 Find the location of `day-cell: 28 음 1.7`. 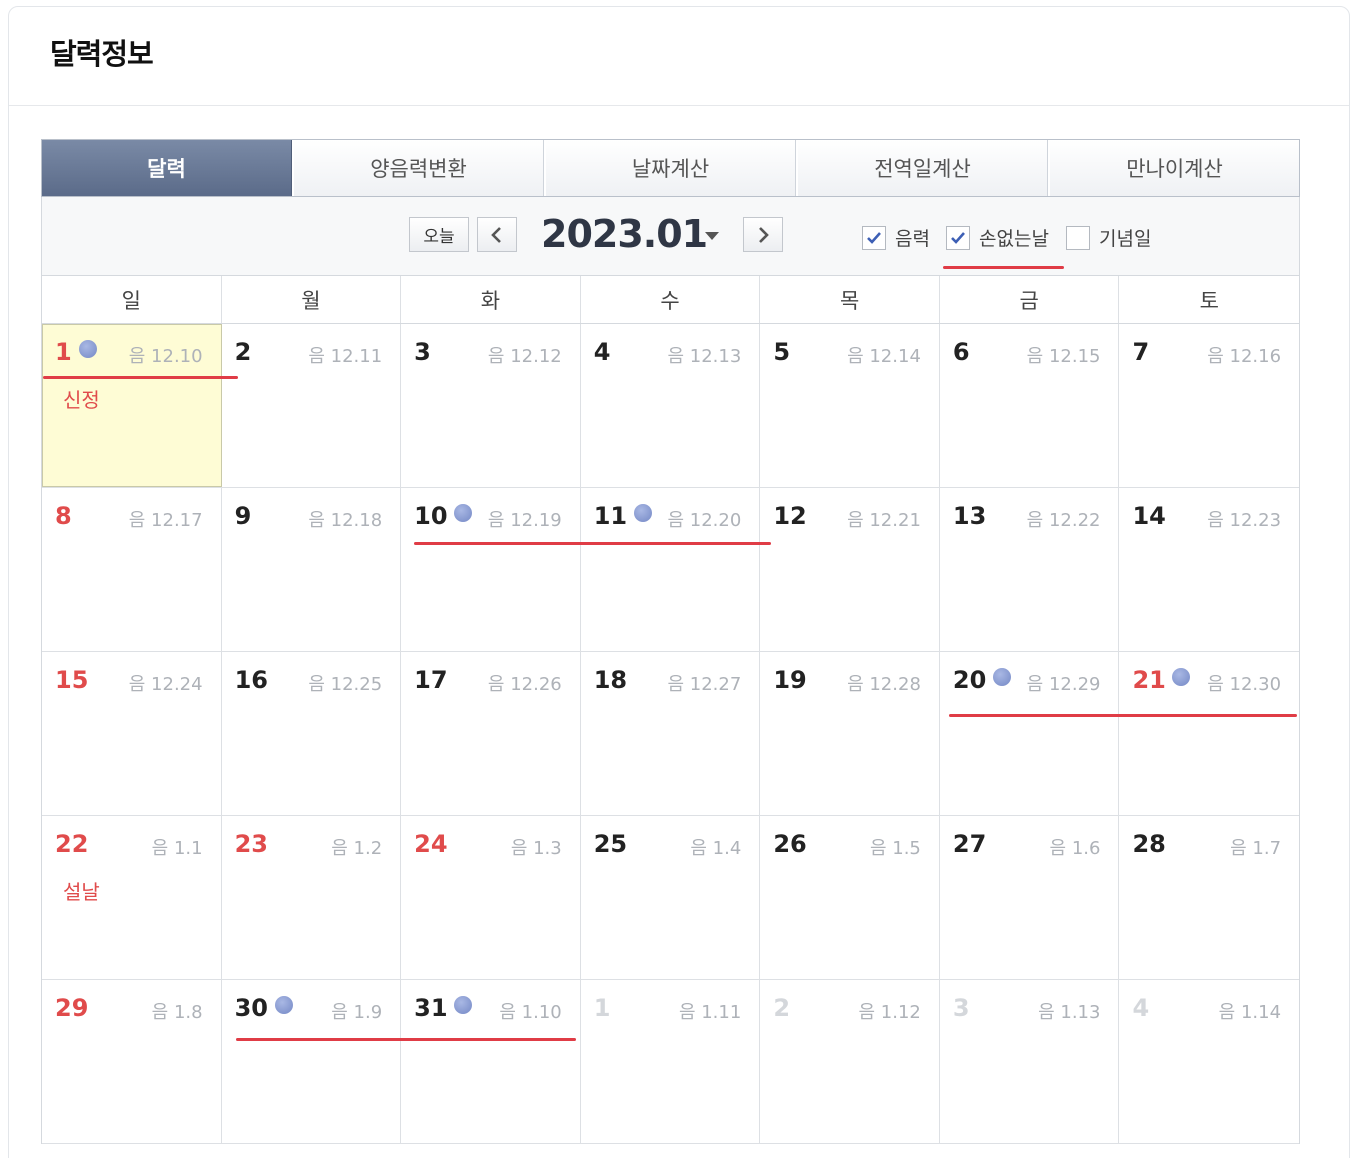

day-cell: 28 음 1.7 is located at coordinates (1209, 897).